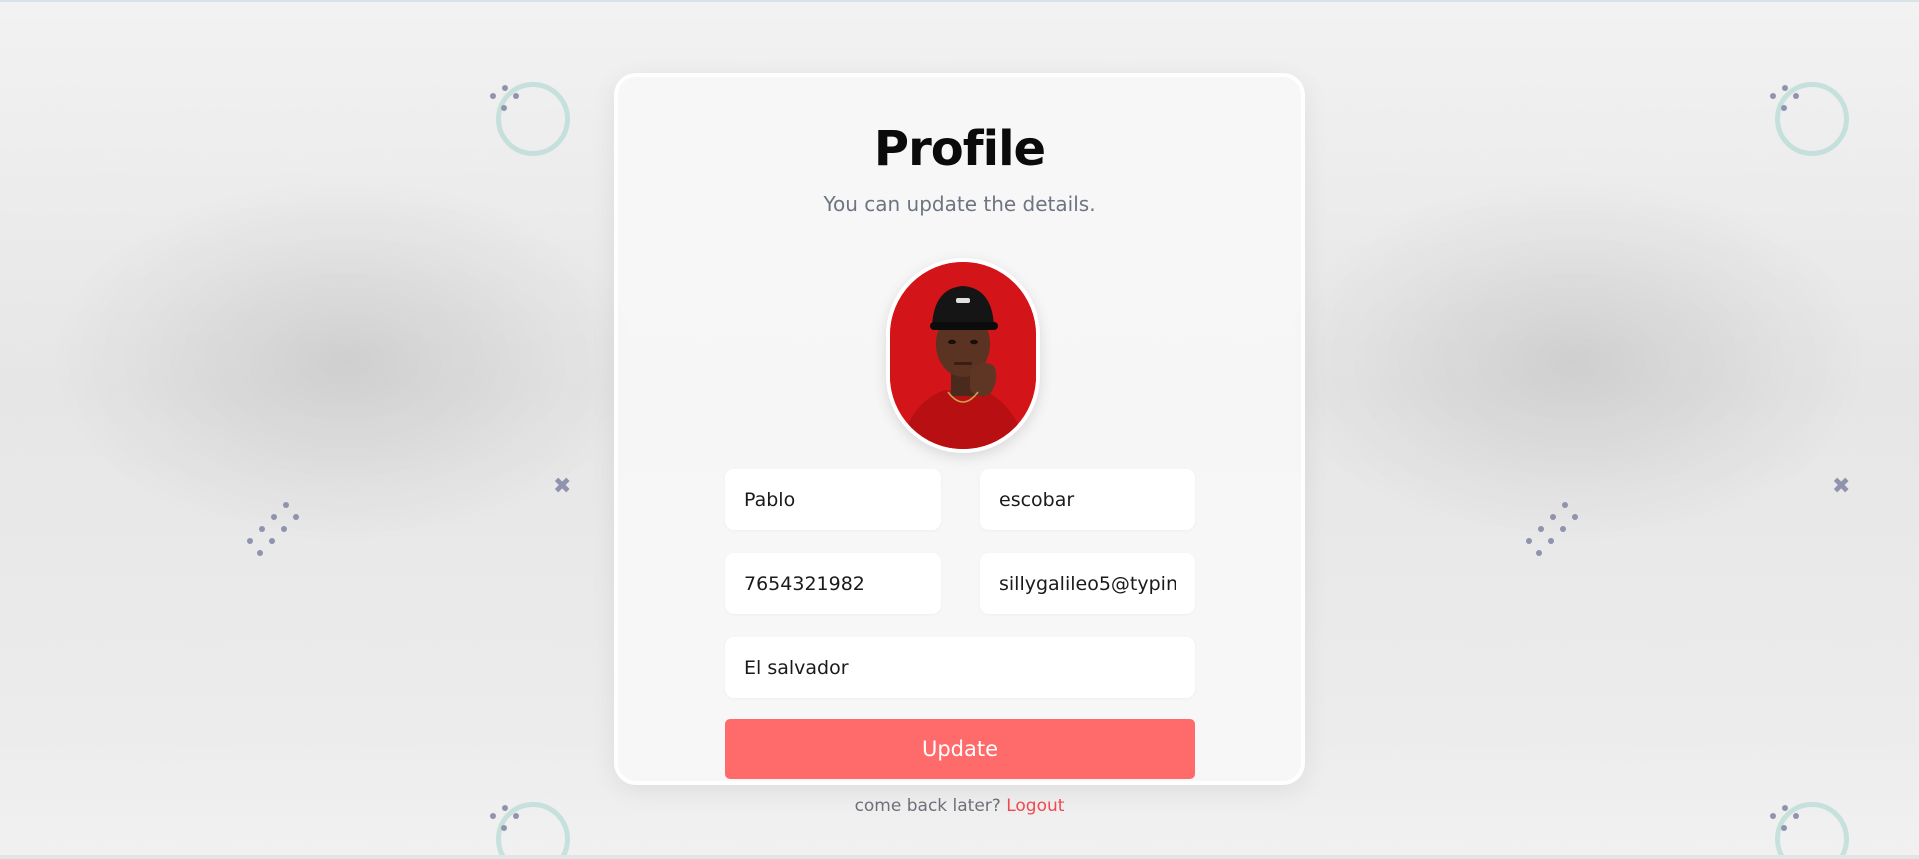 The height and width of the screenshot is (859, 1919). I want to click on phone-input, so click(833, 583).